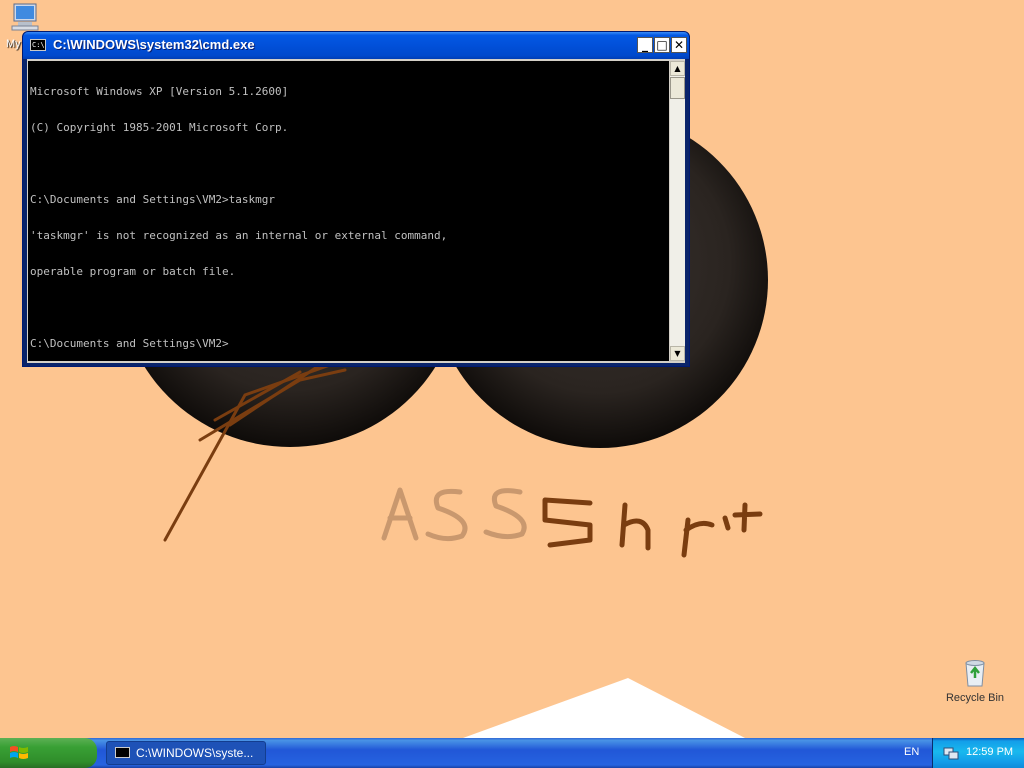  Describe the element at coordinates (975, 698) in the screenshot. I see `recycle-bin-label: Recycle Bin` at that location.